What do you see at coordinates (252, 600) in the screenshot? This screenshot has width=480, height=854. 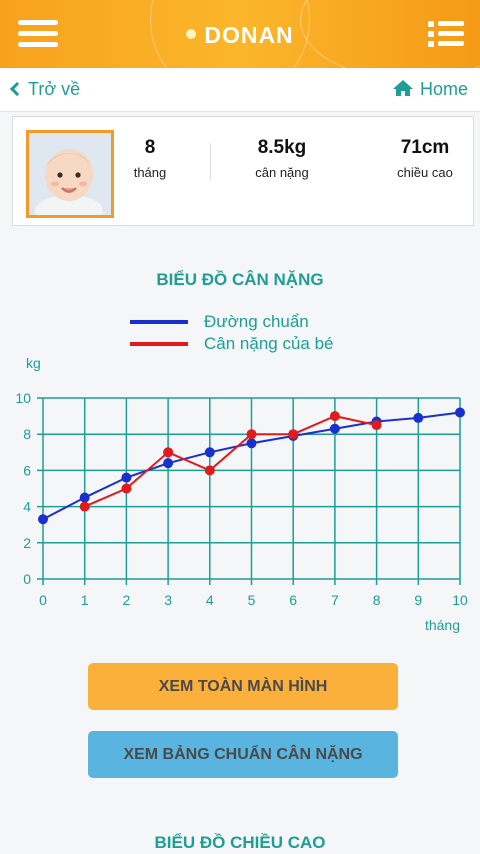 I see `x-tick-label: 5` at bounding box center [252, 600].